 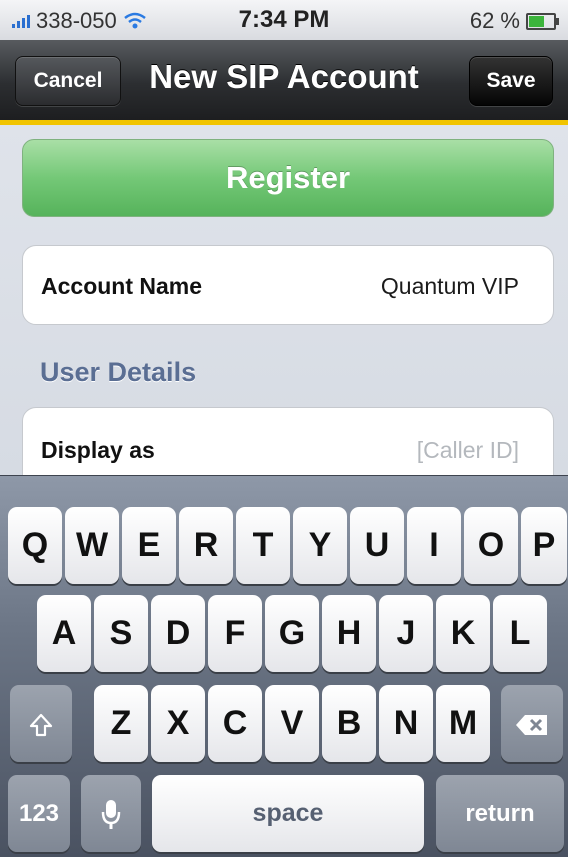 I want to click on status-bar: 338-050 7:34 PM 62 %, so click(x=284, y=20).